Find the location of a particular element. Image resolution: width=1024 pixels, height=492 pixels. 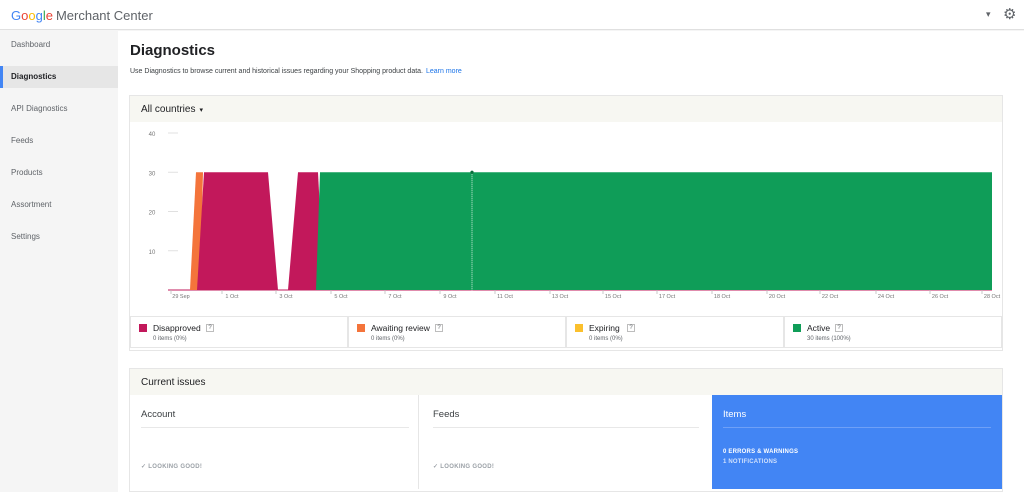

feeds-issues-panel: Feeds ✓ LOOKING GOOD! is located at coordinates (566, 442).